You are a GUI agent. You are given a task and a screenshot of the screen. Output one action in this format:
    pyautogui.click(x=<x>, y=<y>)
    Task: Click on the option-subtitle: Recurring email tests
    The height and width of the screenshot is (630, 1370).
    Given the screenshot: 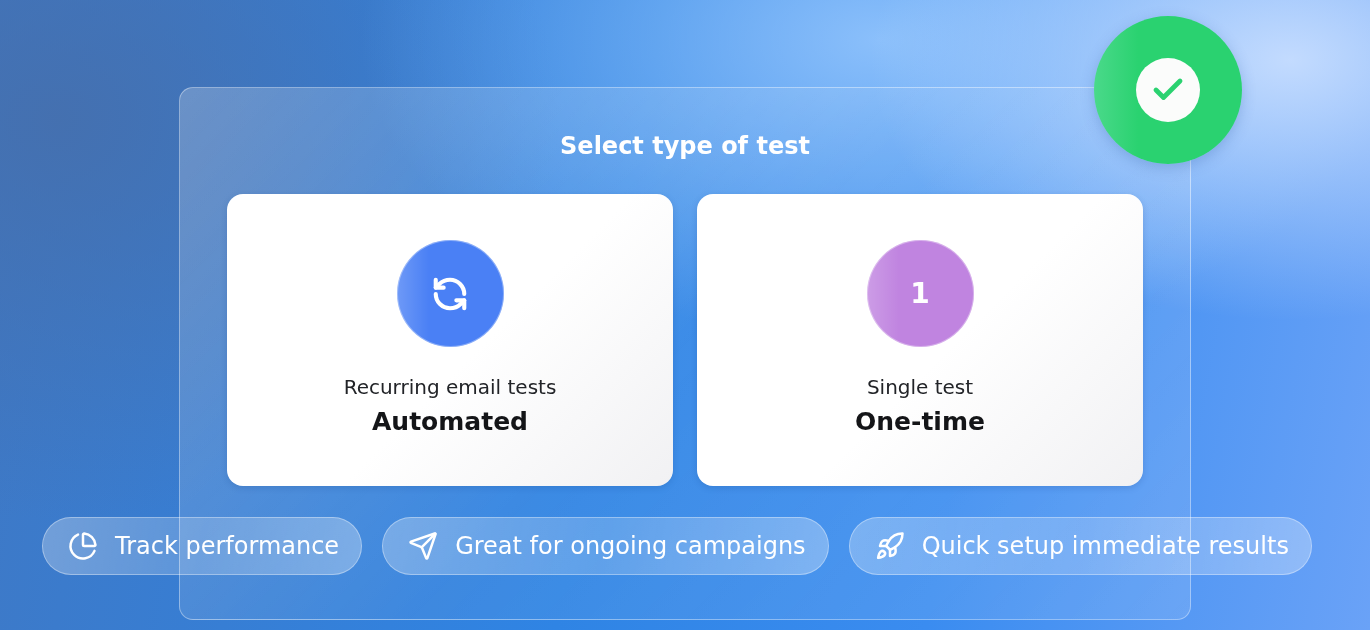 What is the action you would take?
    pyautogui.click(x=450, y=387)
    